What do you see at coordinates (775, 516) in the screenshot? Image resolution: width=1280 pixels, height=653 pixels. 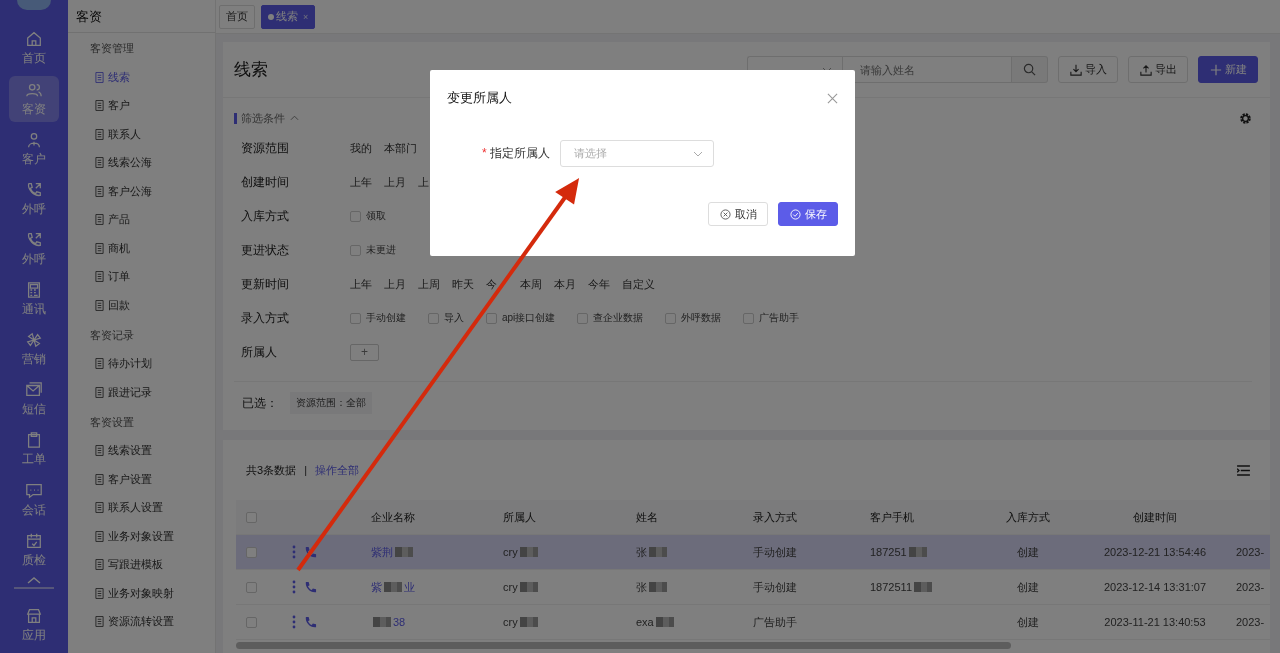 I see `column-header: 录入方式` at bounding box center [775, 516].